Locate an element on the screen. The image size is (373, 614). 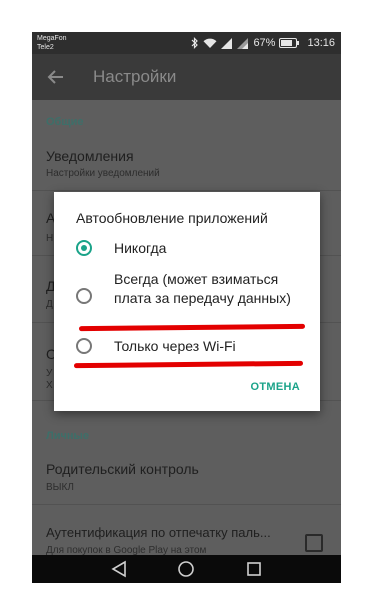
status-bar: MegaFon Tele2 67% 13:16 is located at coordinates (186, 43).